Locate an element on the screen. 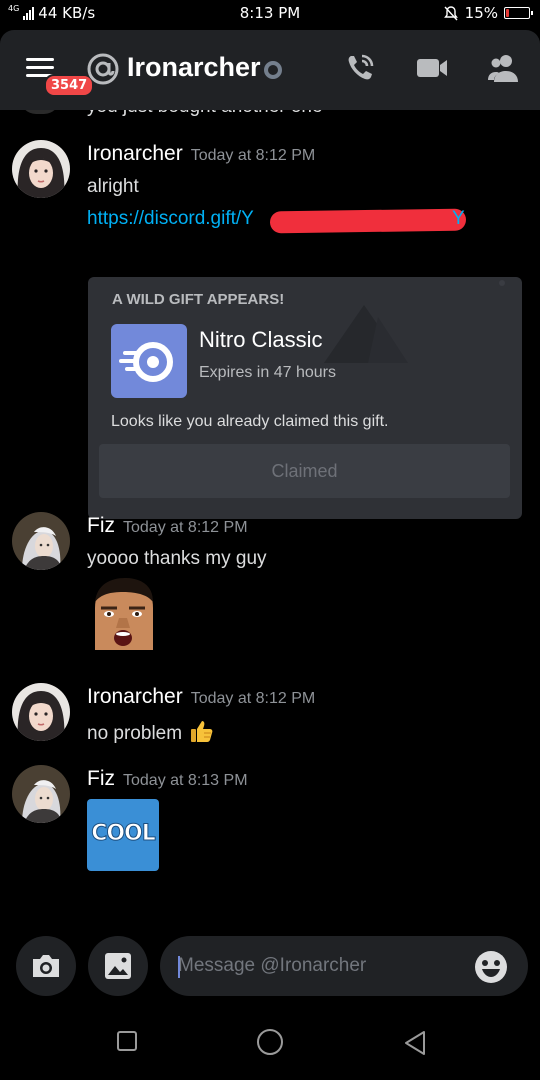 Image resolution: width=540 pixels, height=1080 pixels. battery-fill is located at coordinates (507, 13).